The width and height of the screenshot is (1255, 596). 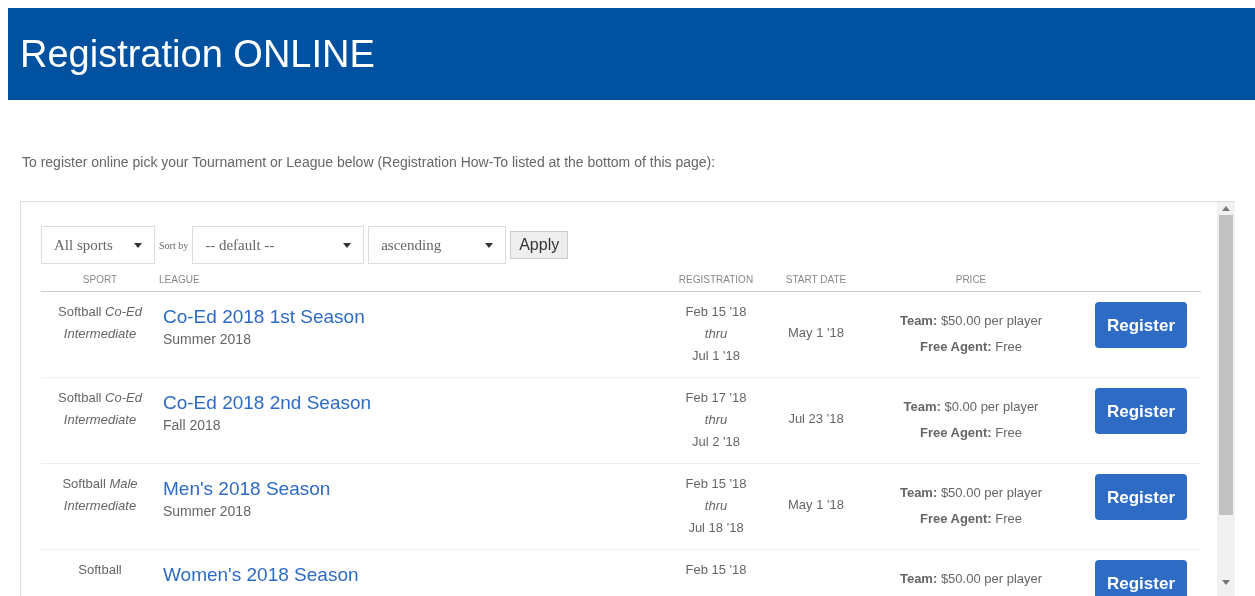 What do you see at coordinates (716, 442) in the screenshot?
I see `registration-close-date: Jul 2 '18` at bounding box center [716, 442].